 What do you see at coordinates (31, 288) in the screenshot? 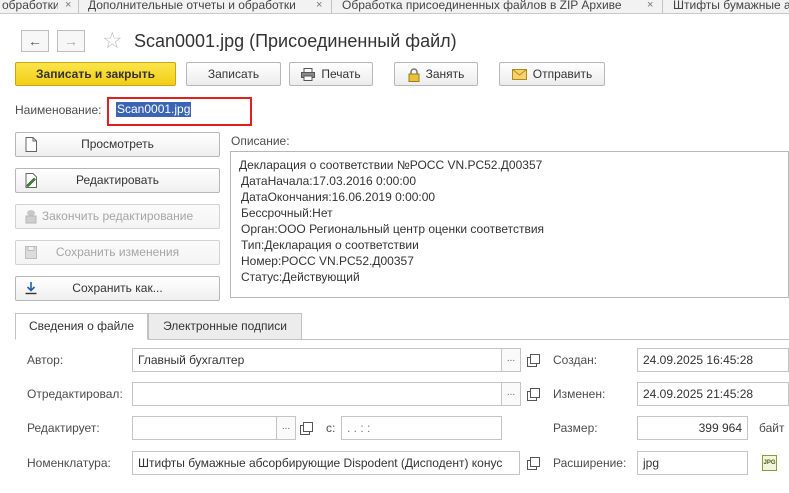
I see `download-icon` at bounding box center [31, 288].